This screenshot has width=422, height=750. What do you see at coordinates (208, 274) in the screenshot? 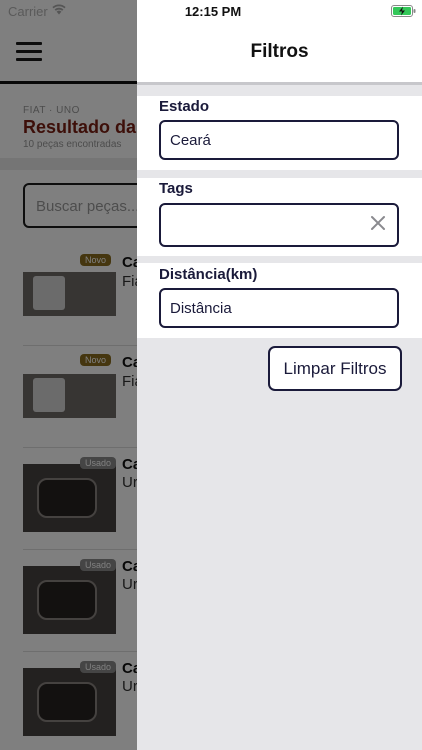
I see `distancia-label: Distância(km)` at bounding box center [208, 274].